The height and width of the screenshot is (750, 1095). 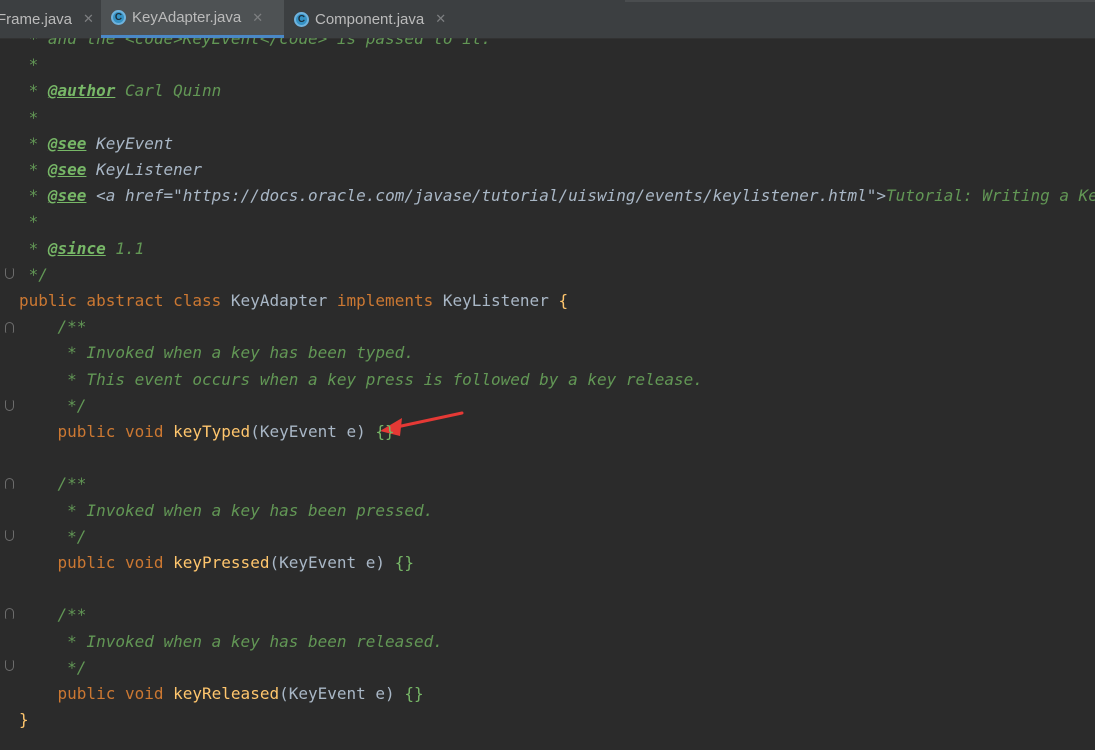 I want to click on code-token: * Invoked when a key has been pressed., so click(x=226, y=510).